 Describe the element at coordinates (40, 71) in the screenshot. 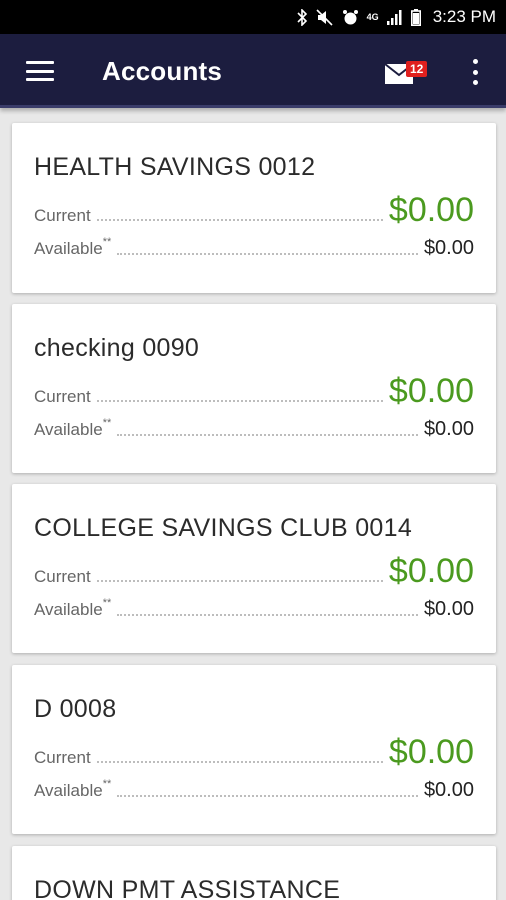

I see `menu-icon` at that location.